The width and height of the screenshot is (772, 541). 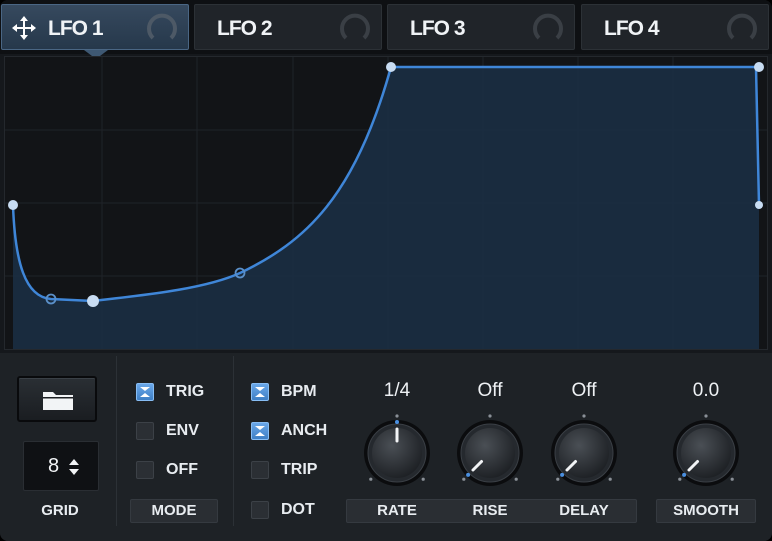 What do you see at coordinates (245, 28) in the screenshot?
I see `tab-label: LFO 2` at bounding box center [245, 28].